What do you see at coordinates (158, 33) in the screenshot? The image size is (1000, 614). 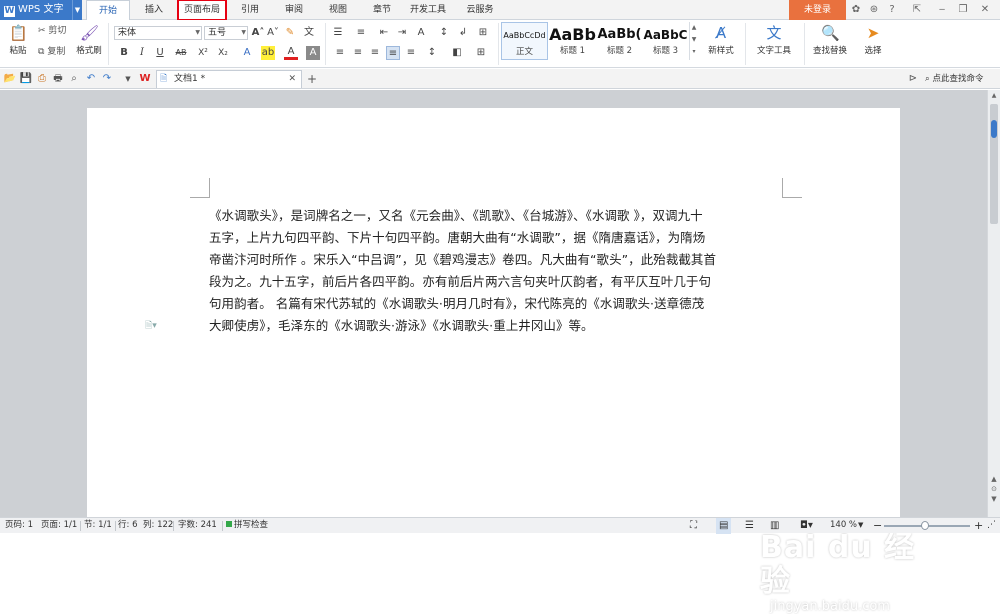 I see `font-name-select: 宋体 ▼` at bounding box center [158, 33].